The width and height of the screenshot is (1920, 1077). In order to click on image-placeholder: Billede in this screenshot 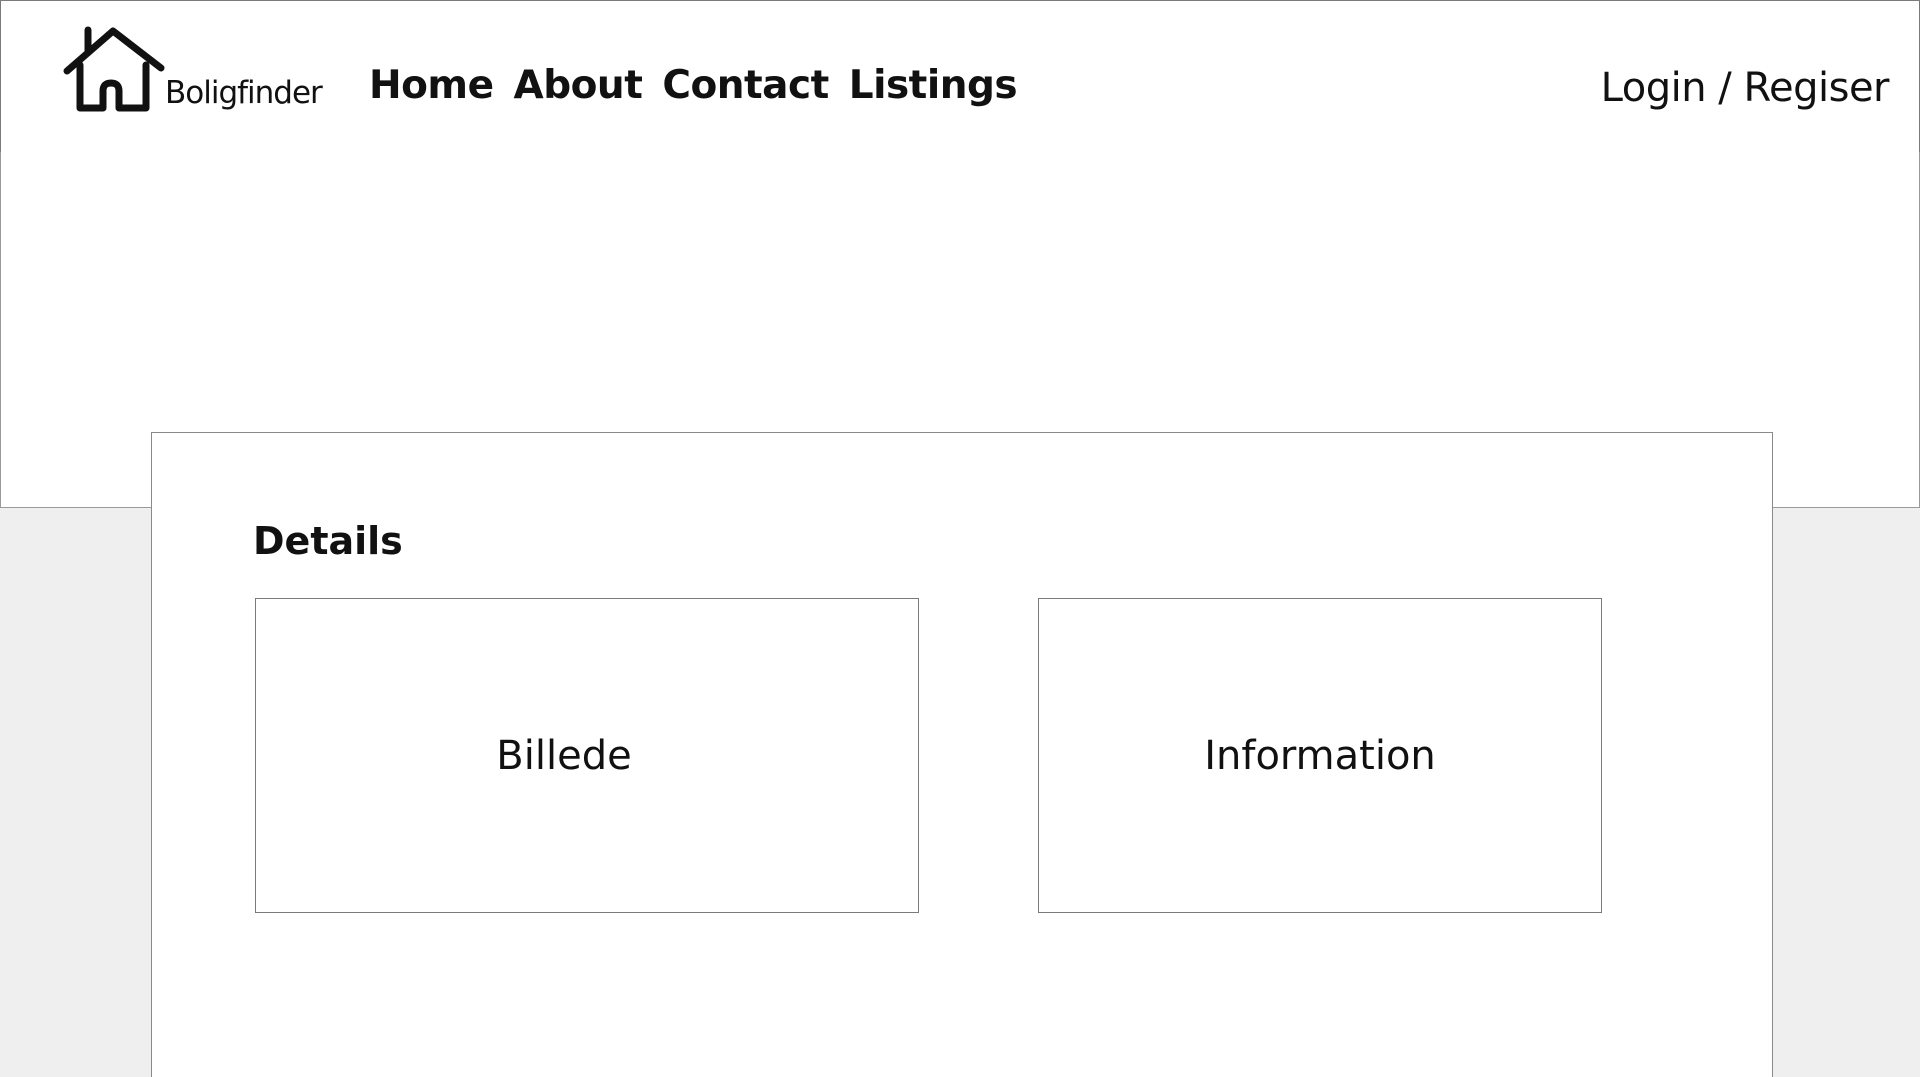, I will do `click(587, 755)`.